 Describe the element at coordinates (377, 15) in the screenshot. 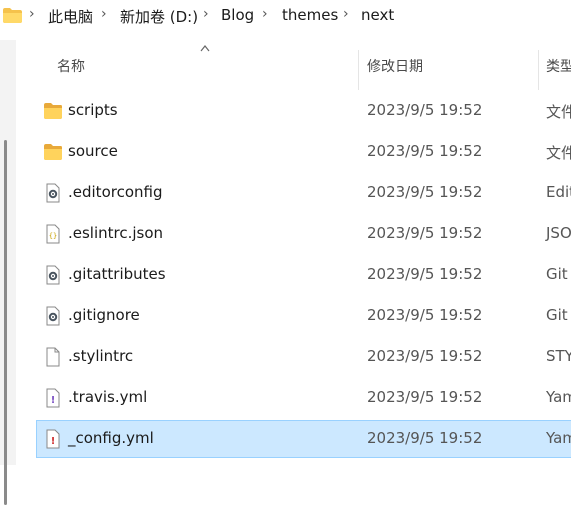

I see `breadcrumb-next: next` at that location.